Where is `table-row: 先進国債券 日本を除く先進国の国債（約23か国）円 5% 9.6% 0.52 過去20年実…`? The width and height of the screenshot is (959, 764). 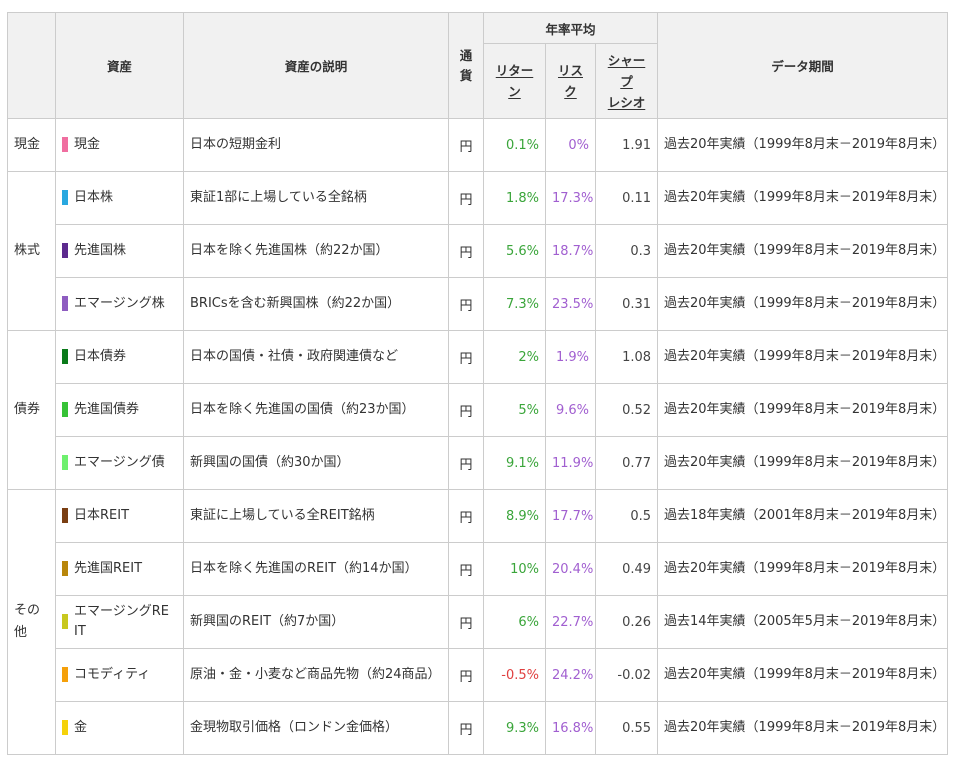
table-row: 先進国債券 日本を除く先進国の国債（約23か国）円 5% 9.6% 0.52 過去20年実… is located at coordinates (478, 410).